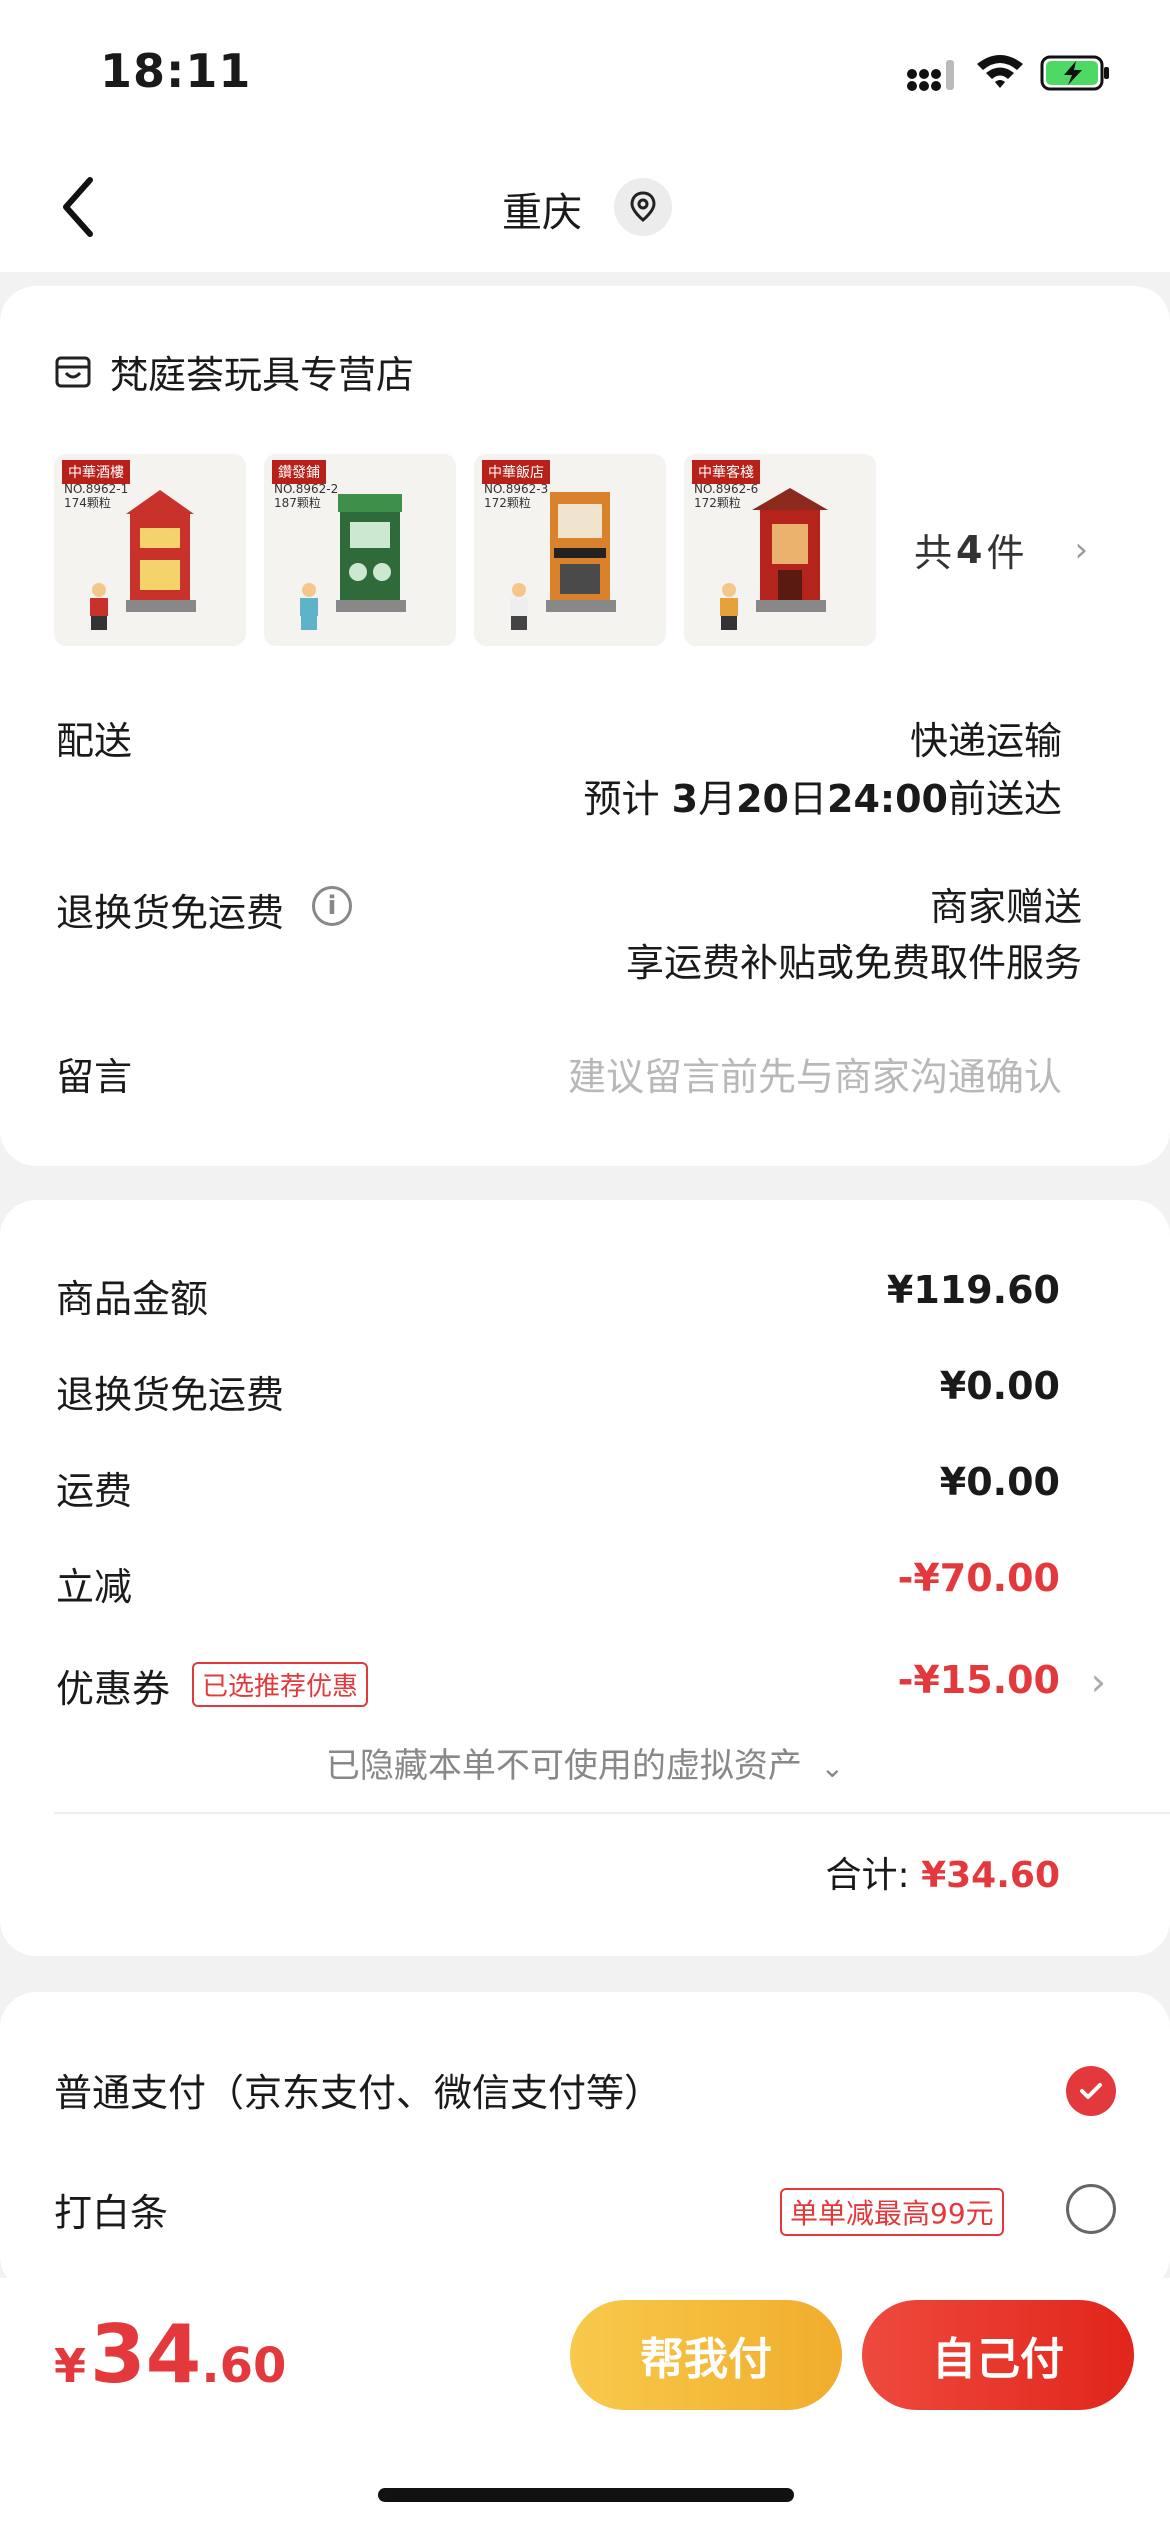 The image size is (1170, 2532). I want to click on product-thumb-2: 鑽發鋪 NO.8962-2 187颗粒, so click(360, 550).